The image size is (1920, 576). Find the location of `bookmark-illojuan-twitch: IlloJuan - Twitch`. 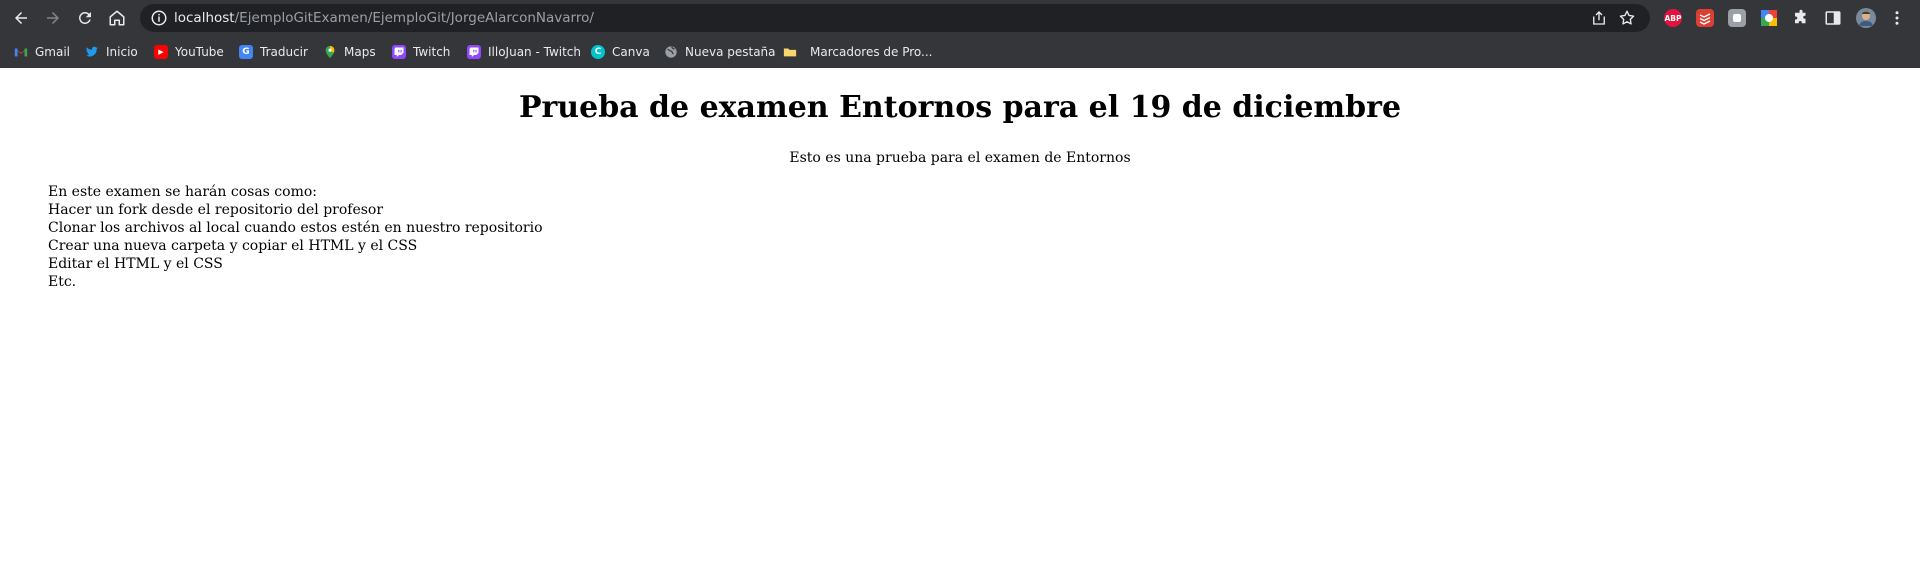

bookmark-illojuan-twitch: IlloJuan - Twitch is located at coordinates (524, 52).